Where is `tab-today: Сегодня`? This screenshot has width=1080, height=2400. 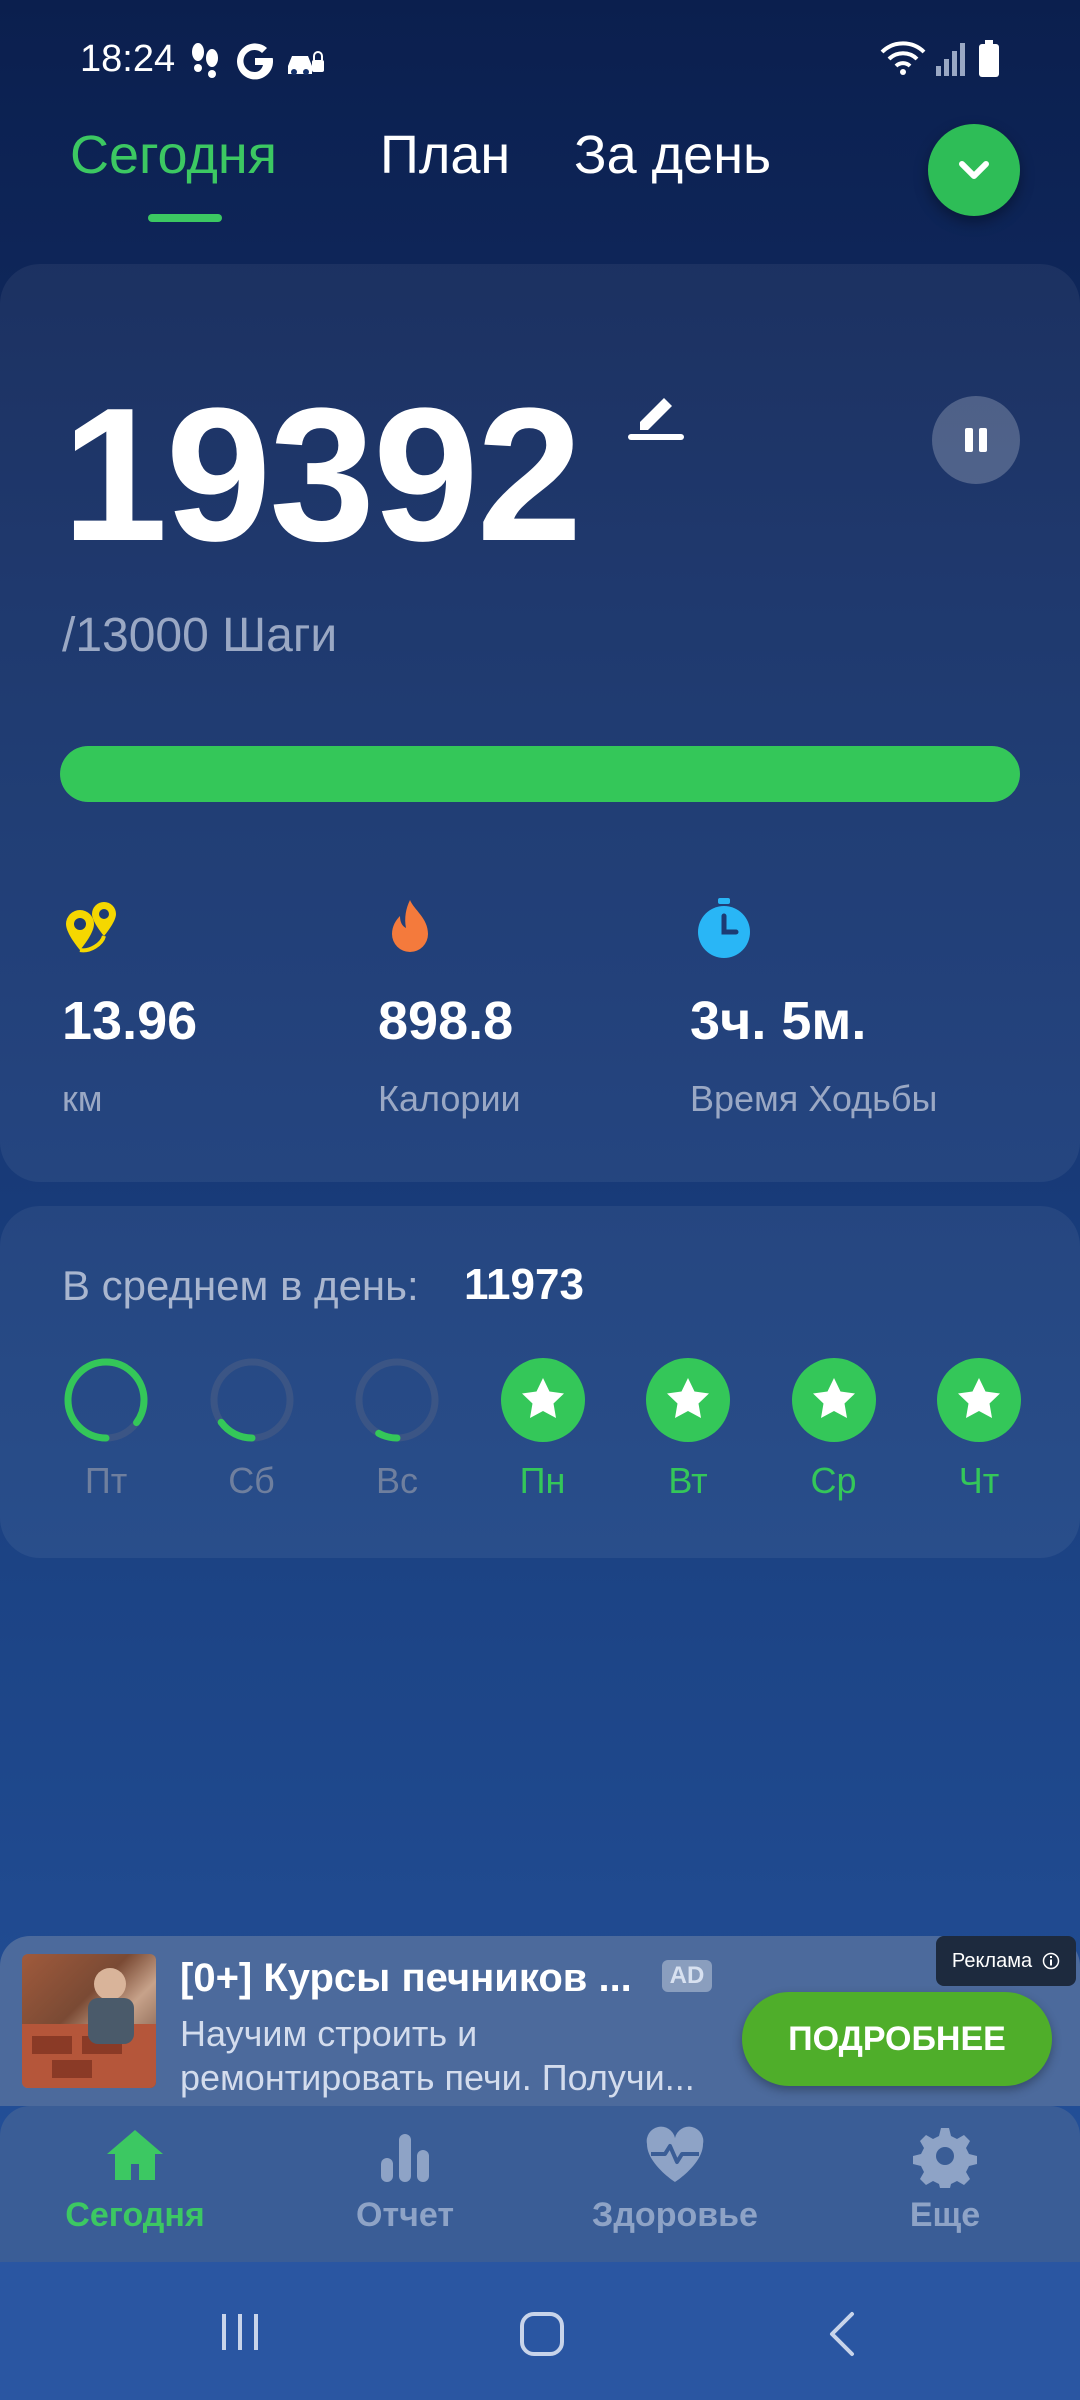 tab-today: Сегодня is located at coordinates (173, 155).